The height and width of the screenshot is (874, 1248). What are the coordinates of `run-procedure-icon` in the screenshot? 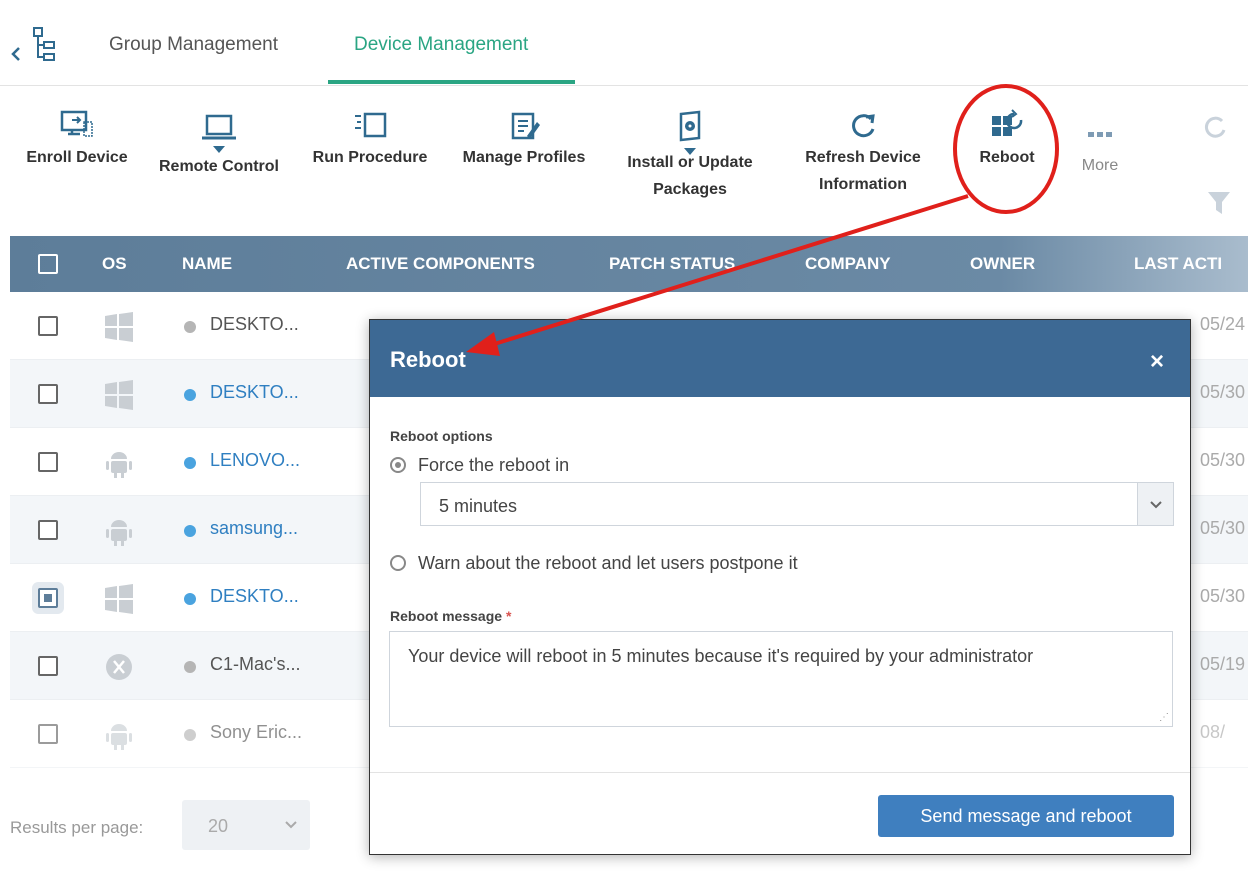 It's located at (371, 125).